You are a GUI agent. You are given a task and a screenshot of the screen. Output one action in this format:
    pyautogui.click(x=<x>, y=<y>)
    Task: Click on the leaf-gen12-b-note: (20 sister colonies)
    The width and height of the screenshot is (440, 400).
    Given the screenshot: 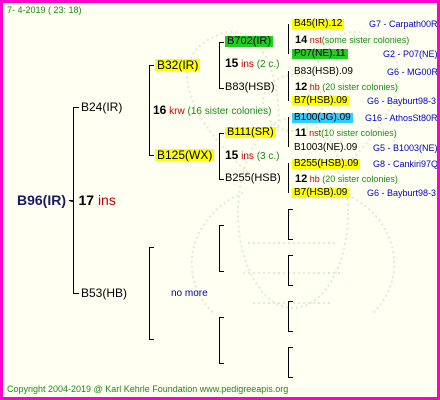 What is the action you would take?
    pyautogui.click(x=360, y=179)
    